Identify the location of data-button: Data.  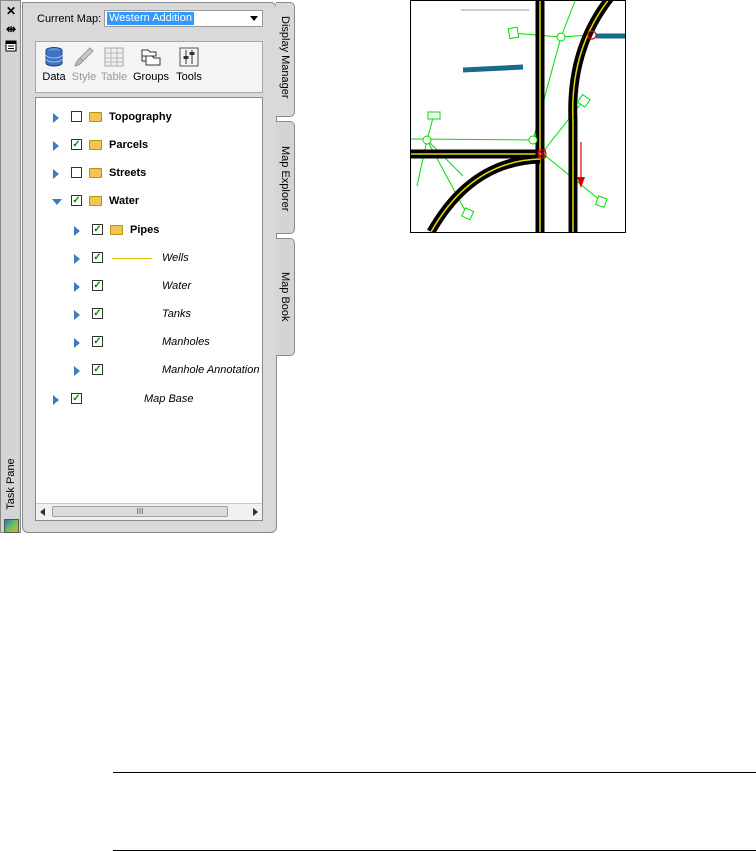
(54, 69).